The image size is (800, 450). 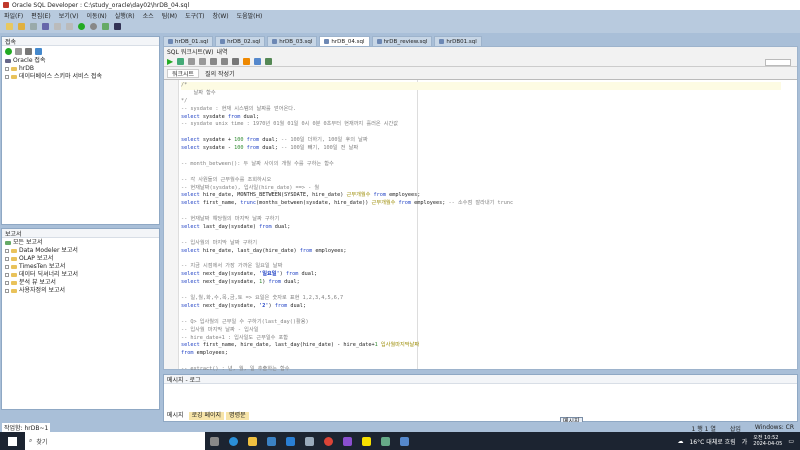 What do you see at coordinates (41, 15) in the screenshot?
I see `menu-item: 편집(E)` at bounding box center [41, 15].